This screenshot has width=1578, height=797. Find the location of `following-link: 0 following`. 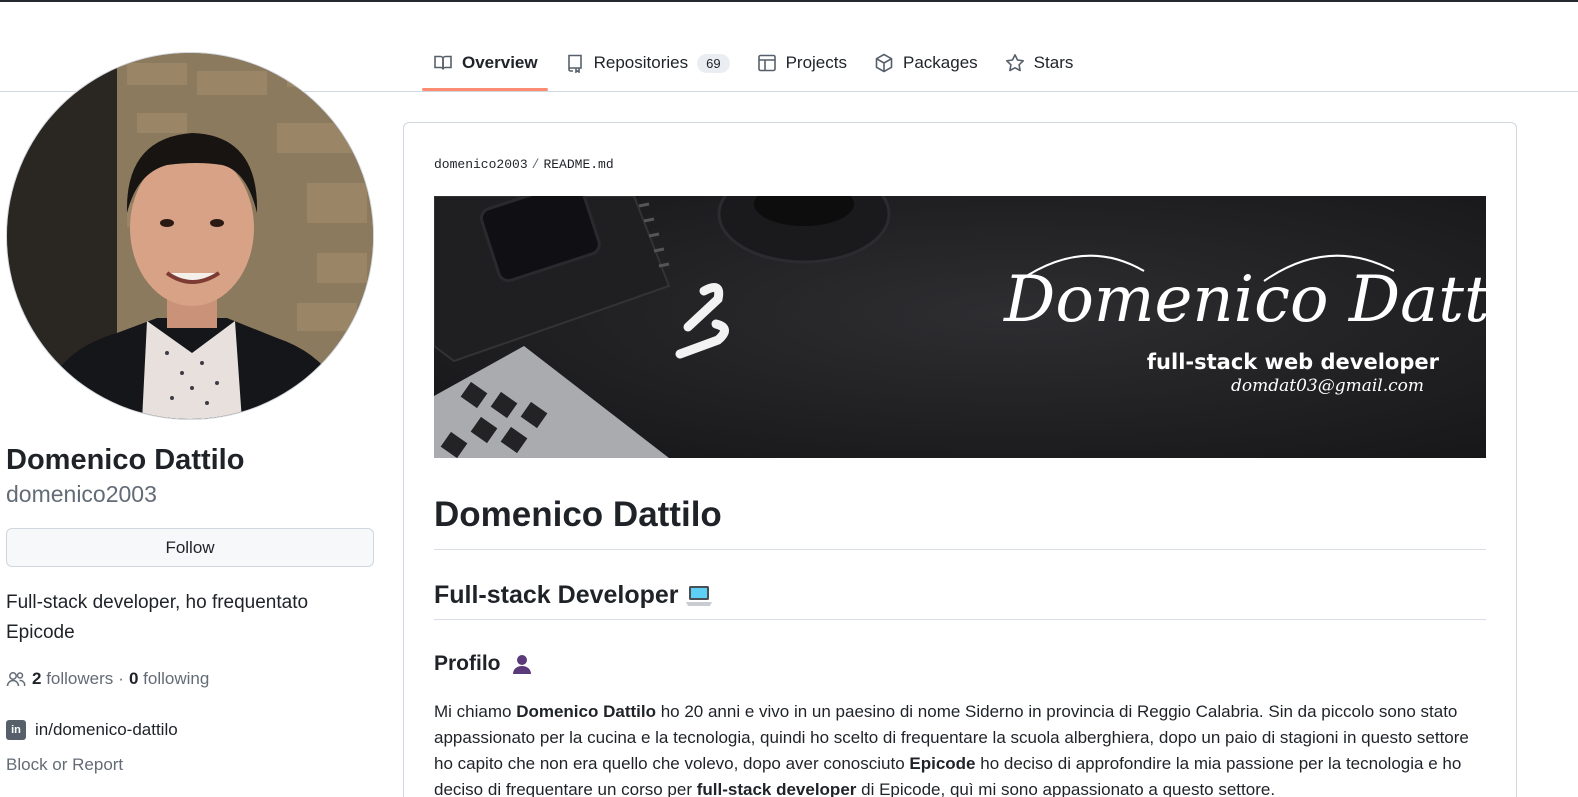

following-link: 0 following is located at coordinates (169, 679).